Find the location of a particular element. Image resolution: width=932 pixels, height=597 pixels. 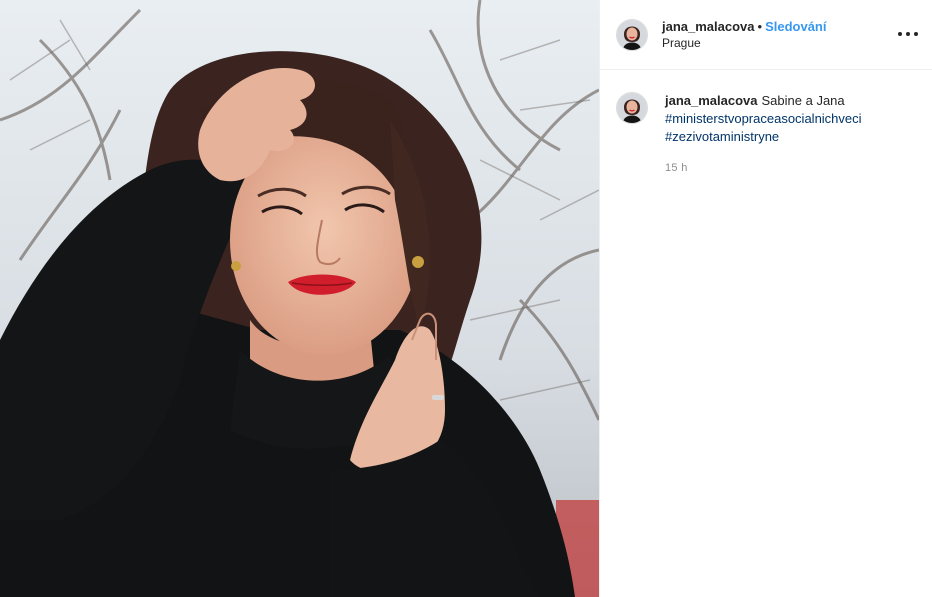

caption-message: Sabine a Jana is located at coordinates (803, 100).